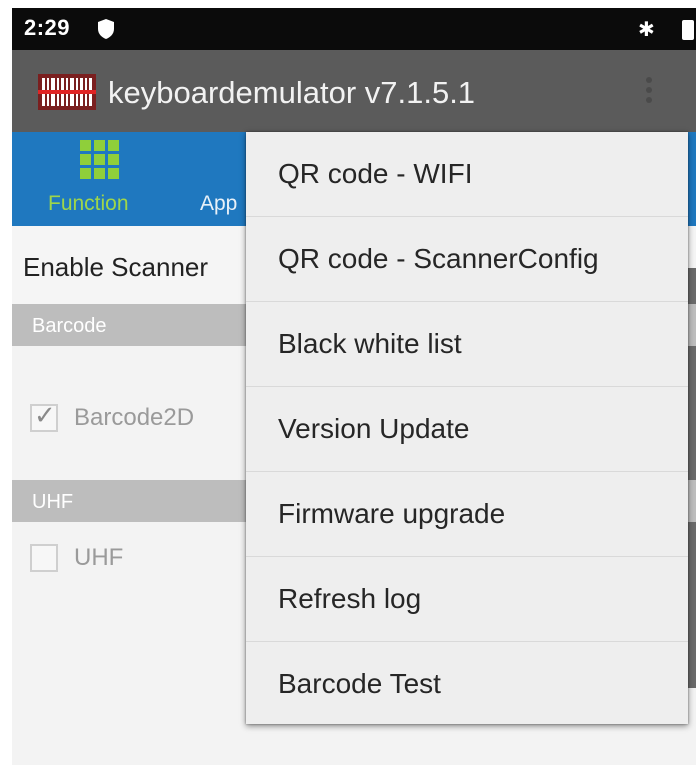 Image resolution: width=696 pixels, height=773 pixels. I want to click on tab-app-label: App, so click(219, 203).